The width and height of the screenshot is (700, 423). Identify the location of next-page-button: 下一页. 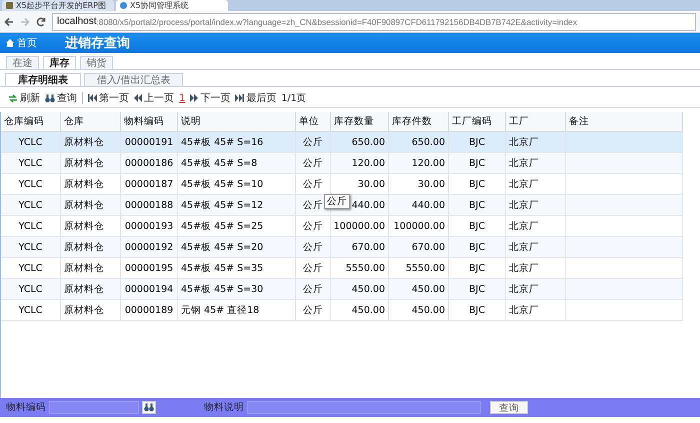
(210, 98).